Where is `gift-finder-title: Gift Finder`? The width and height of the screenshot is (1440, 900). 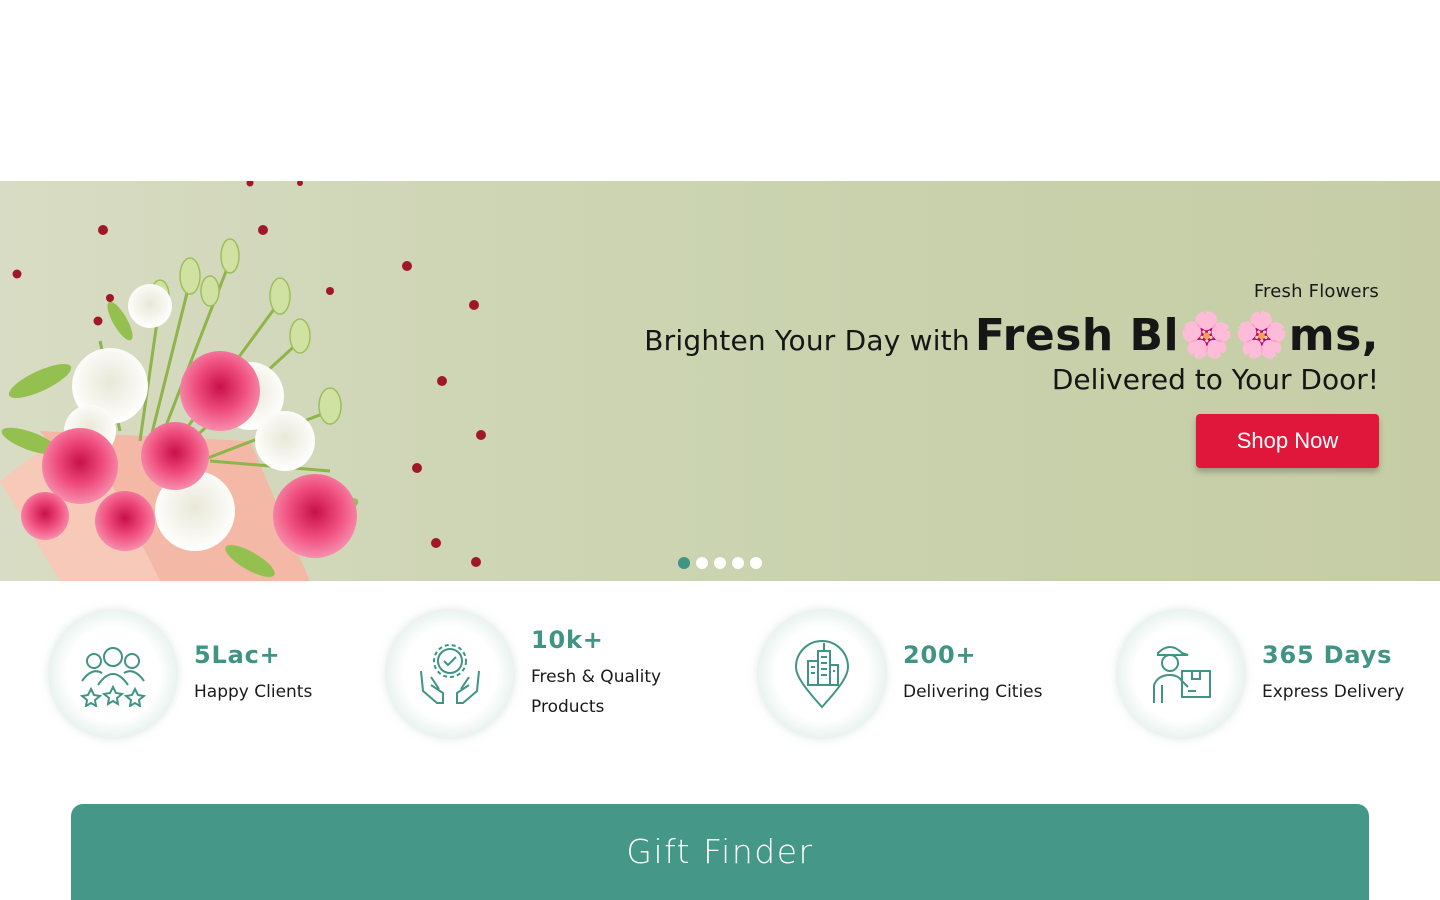
gift-finder-title: Gift Finder is located at coordinates (720, 851).